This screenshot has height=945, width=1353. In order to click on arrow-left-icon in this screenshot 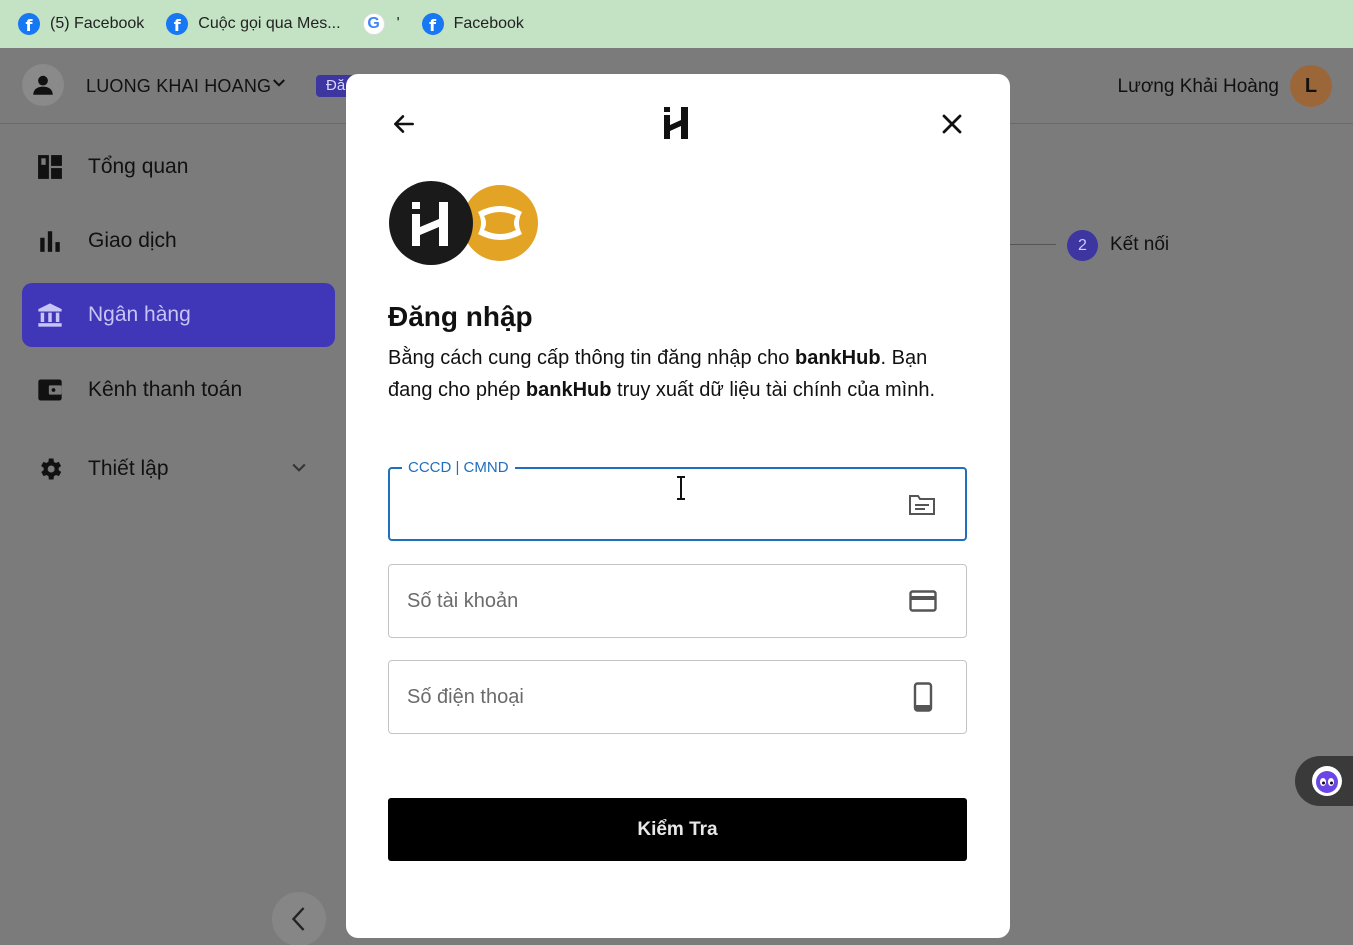, I will do `click(404, 124)`.